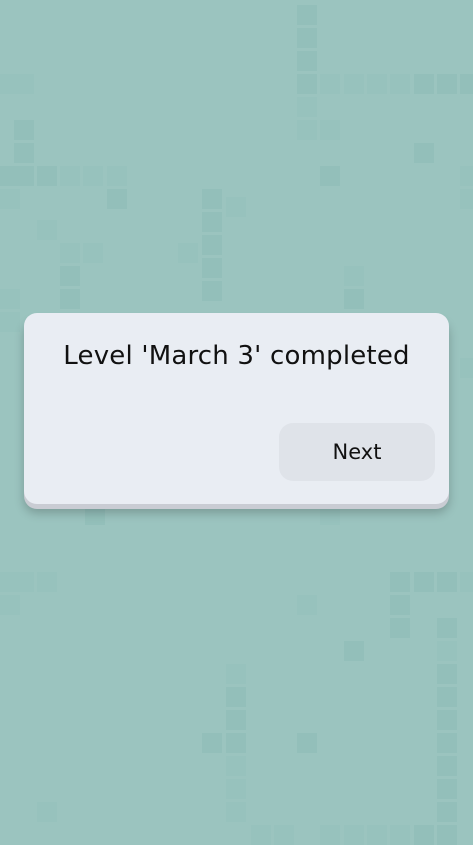  What do you see at coordinates (357, 452) in the screenshot?
I see `next-button: Next` at bounding box center [357, 452].